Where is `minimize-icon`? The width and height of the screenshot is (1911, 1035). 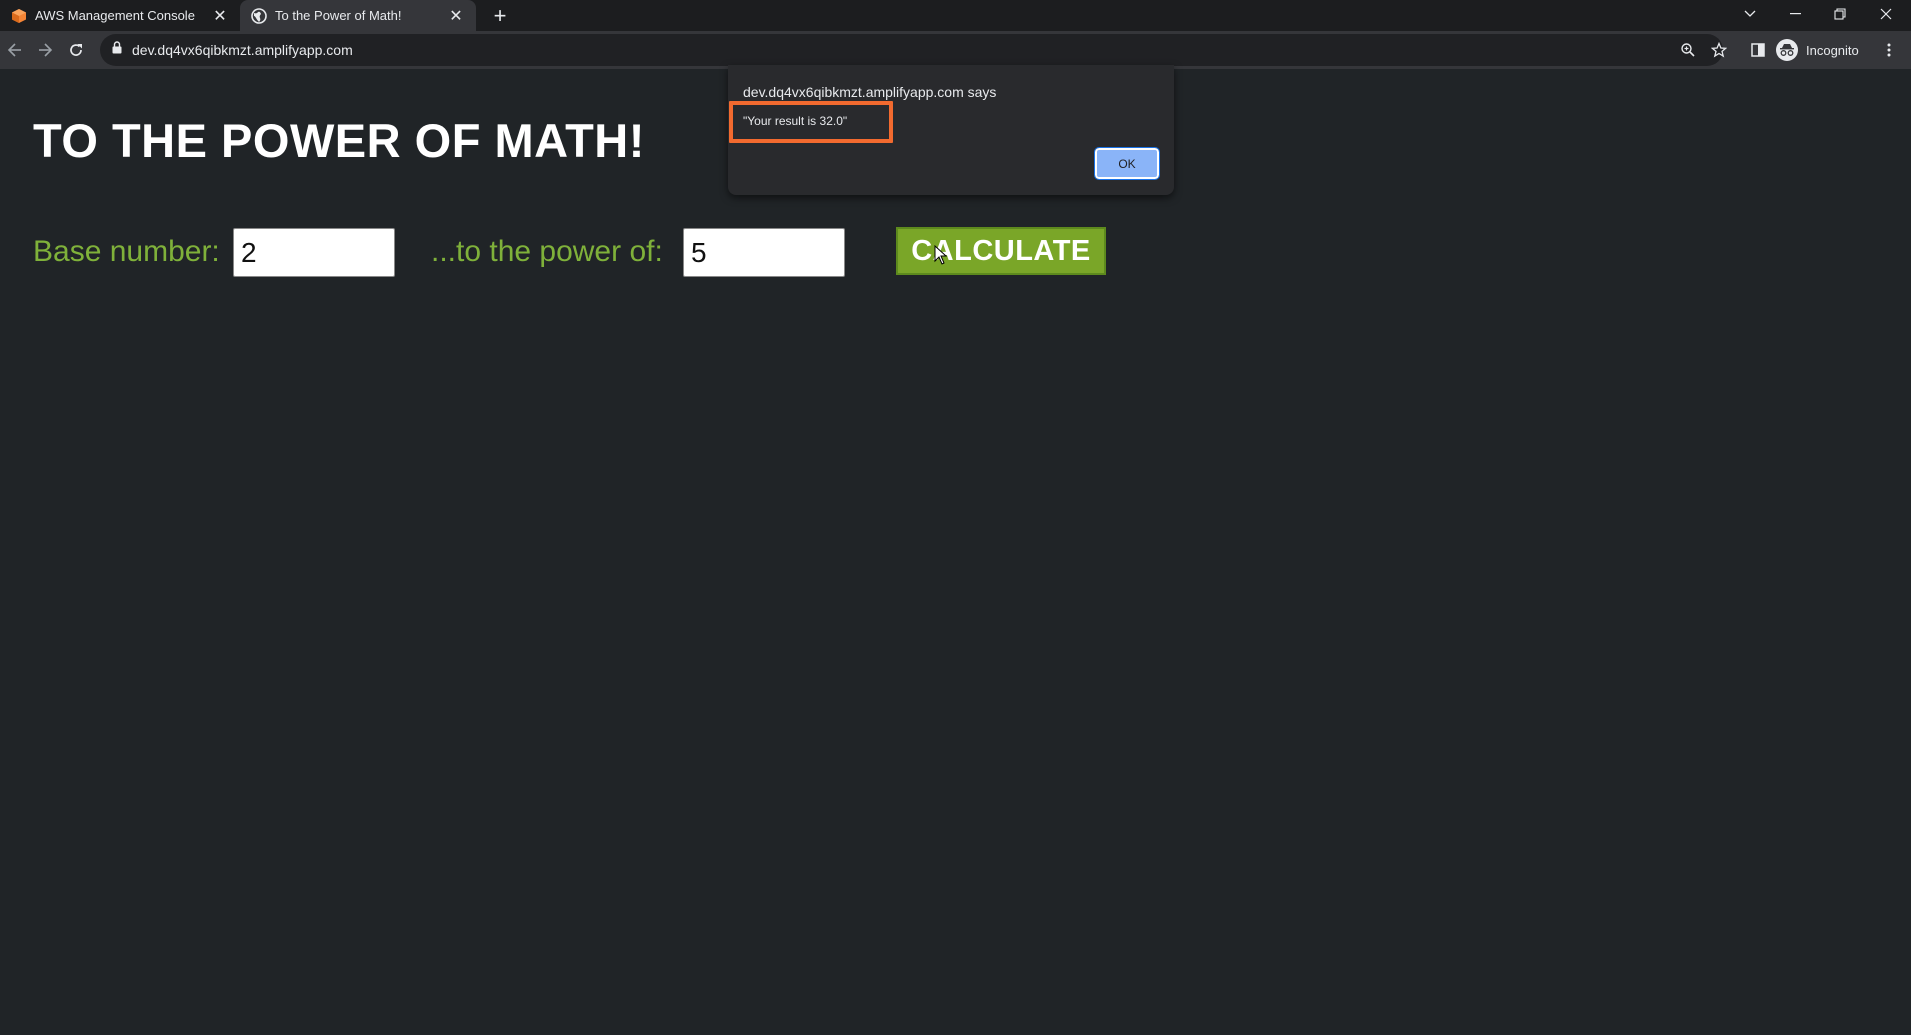 minimize-icon is located at coordinates (1796, 14).